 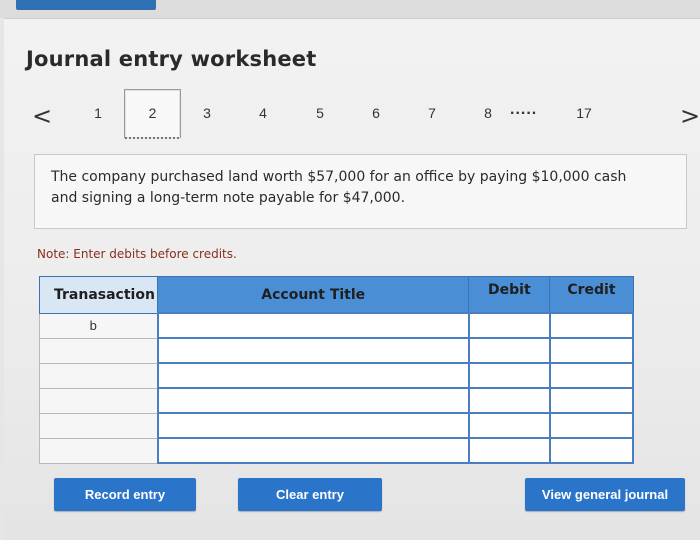 I want to click on top-tab, so click(x=86, y=5).